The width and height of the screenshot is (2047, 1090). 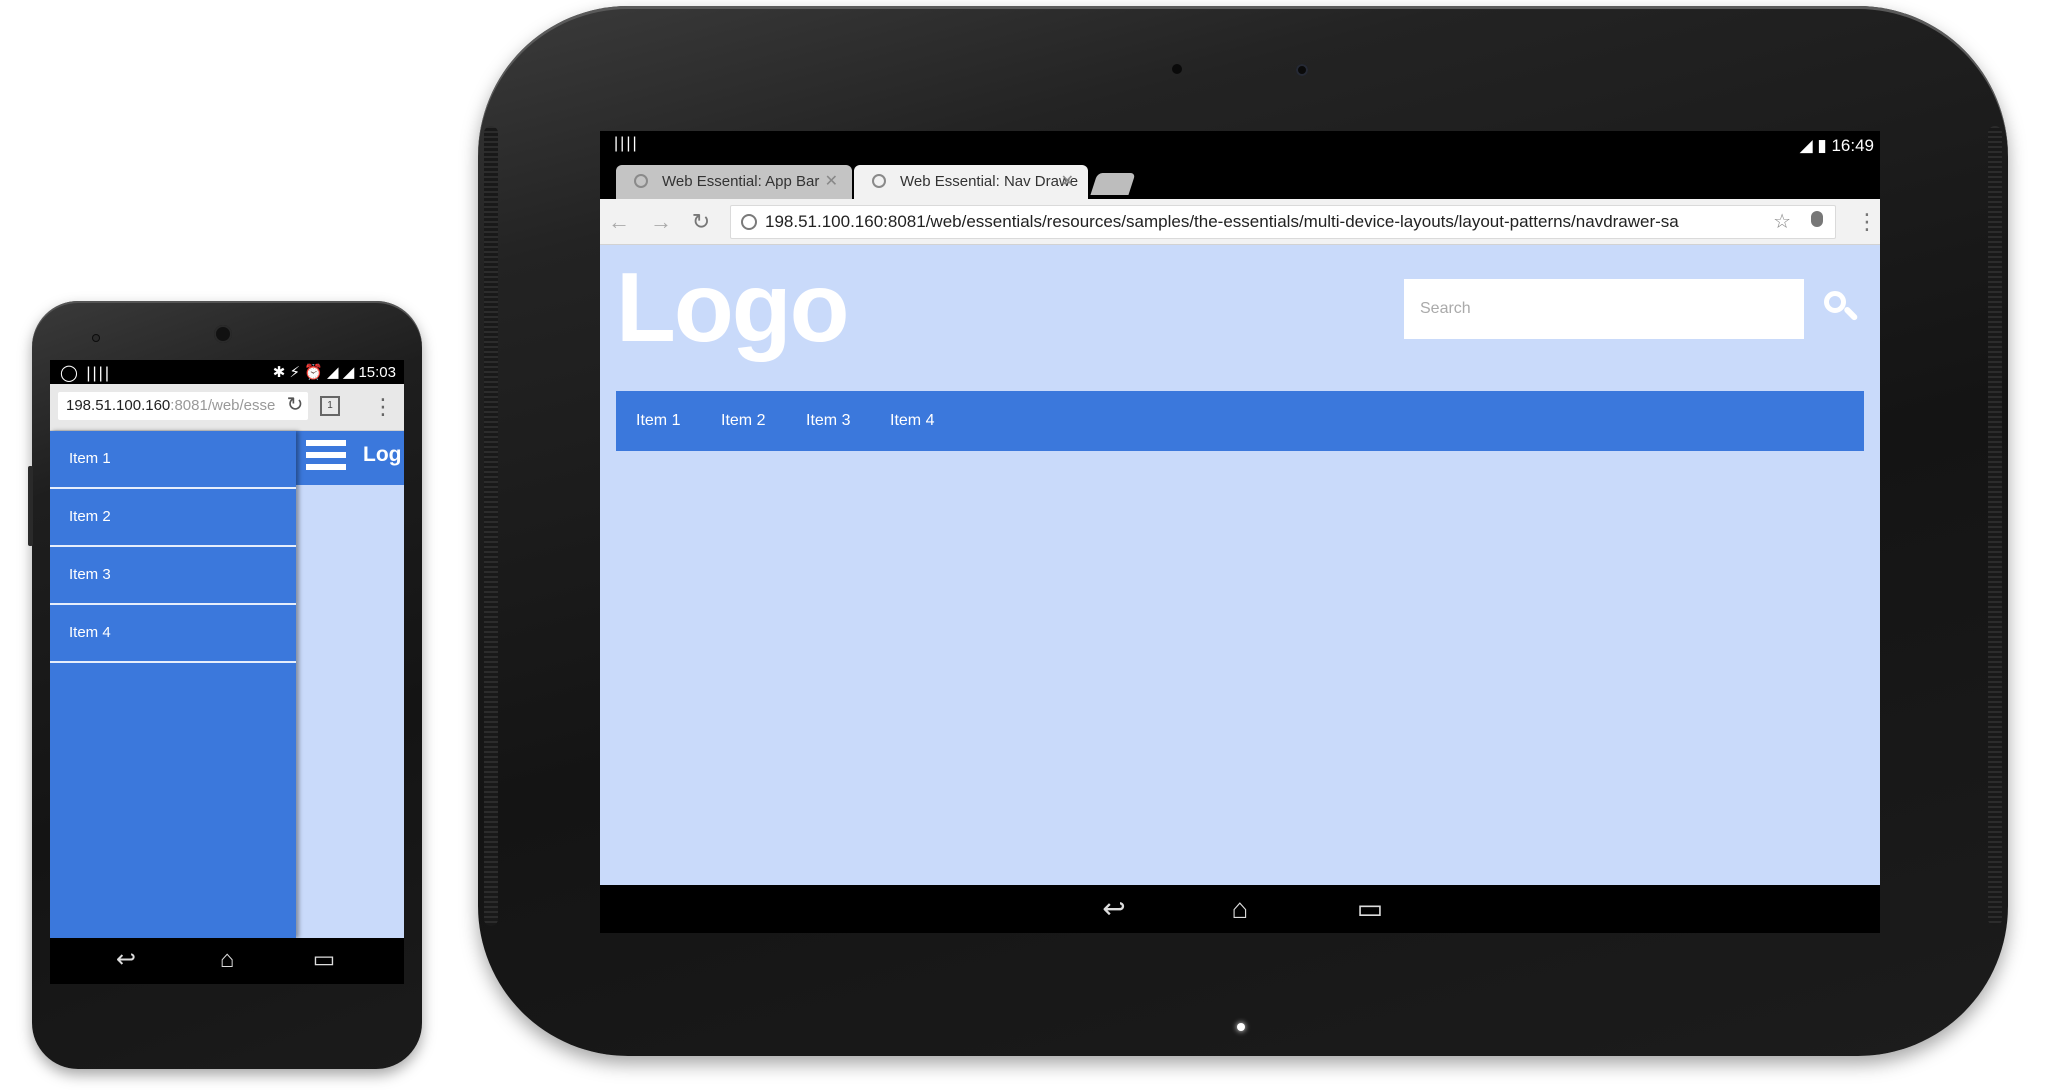 What do you see at coordinates (912, 421) in the screenshot?
I see `nav-item-4: Item 4` at bounding box center [912, 421].